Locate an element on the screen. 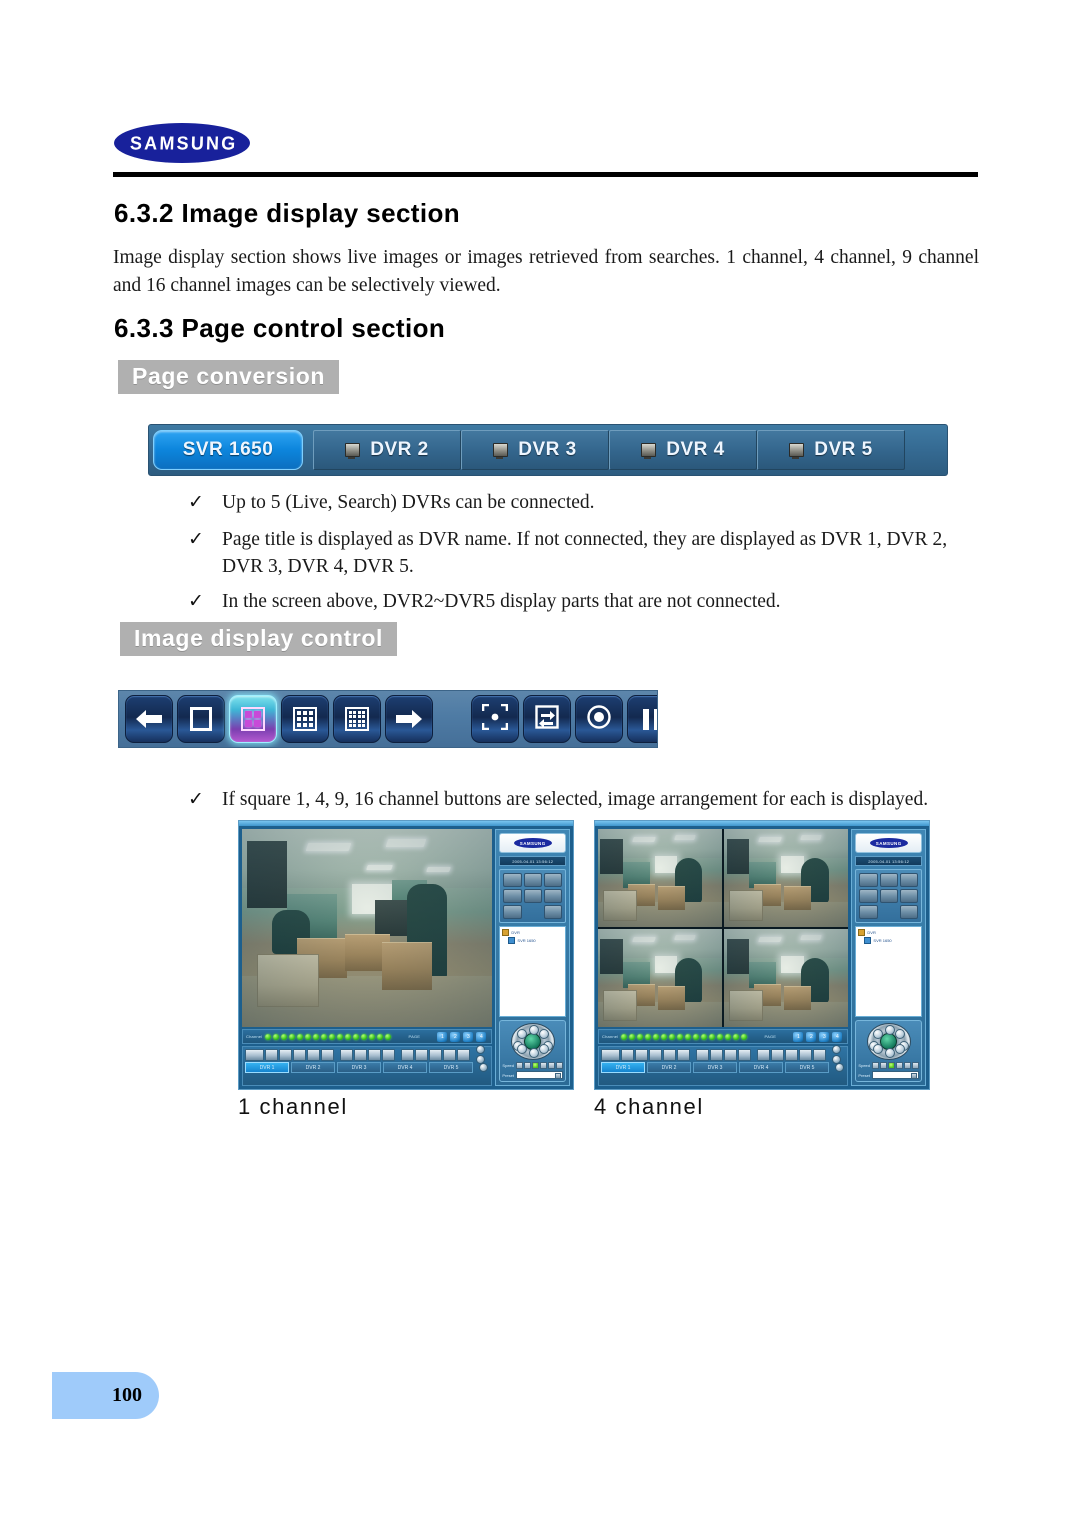 Image resolution: width=1080 pixels, height=1526 pixels. channel-label: Channel is located at coordinates (254, 1036).